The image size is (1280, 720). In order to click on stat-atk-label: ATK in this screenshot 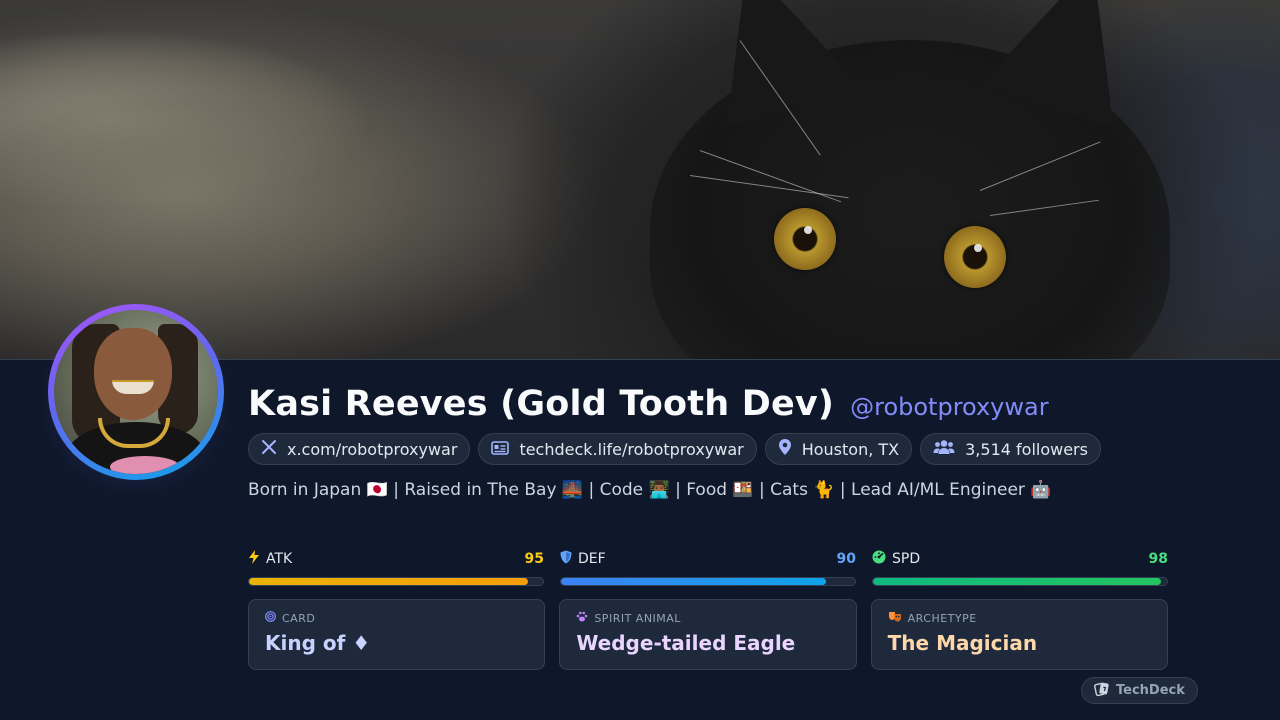, I will do `click(279, 559)`.